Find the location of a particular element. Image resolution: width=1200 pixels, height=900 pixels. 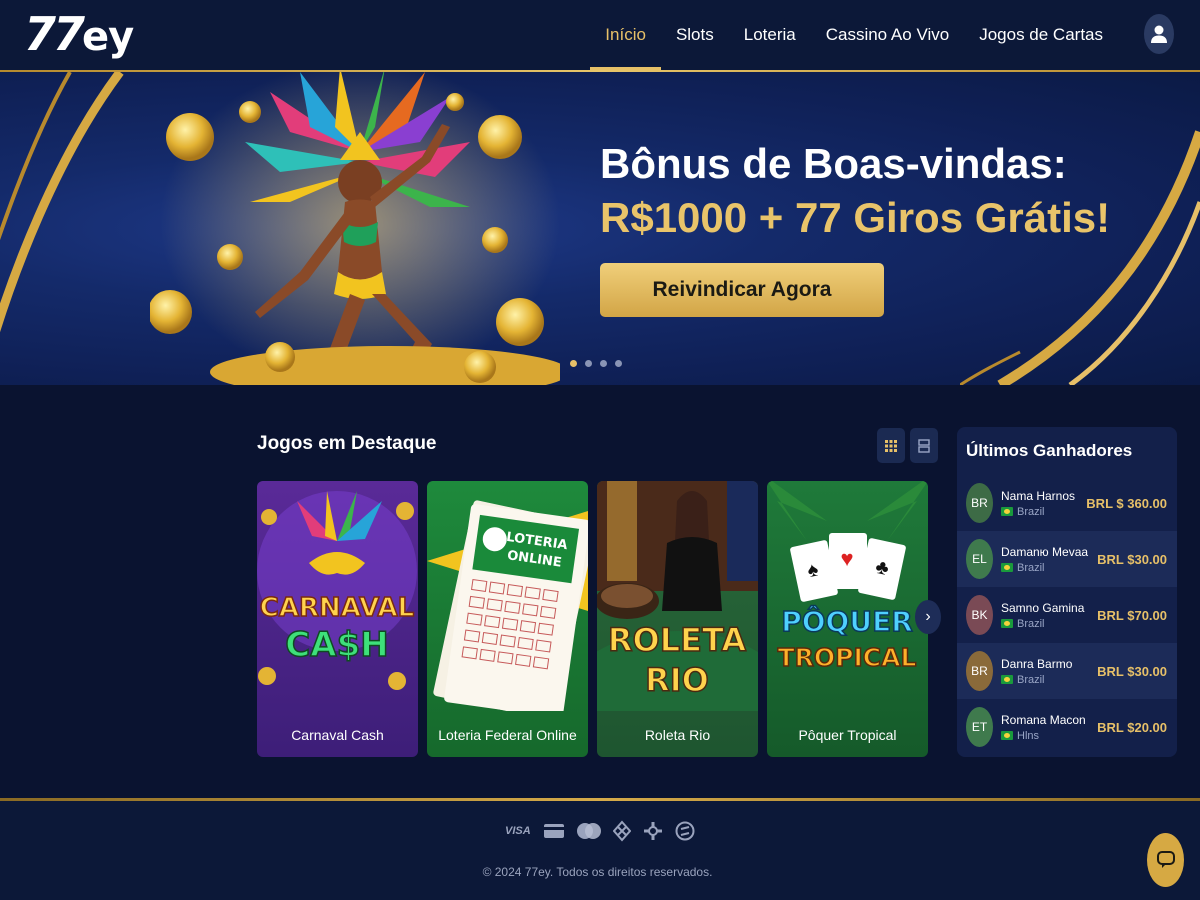

nav-loteria: Loteria is located at coordinates (770, 35).